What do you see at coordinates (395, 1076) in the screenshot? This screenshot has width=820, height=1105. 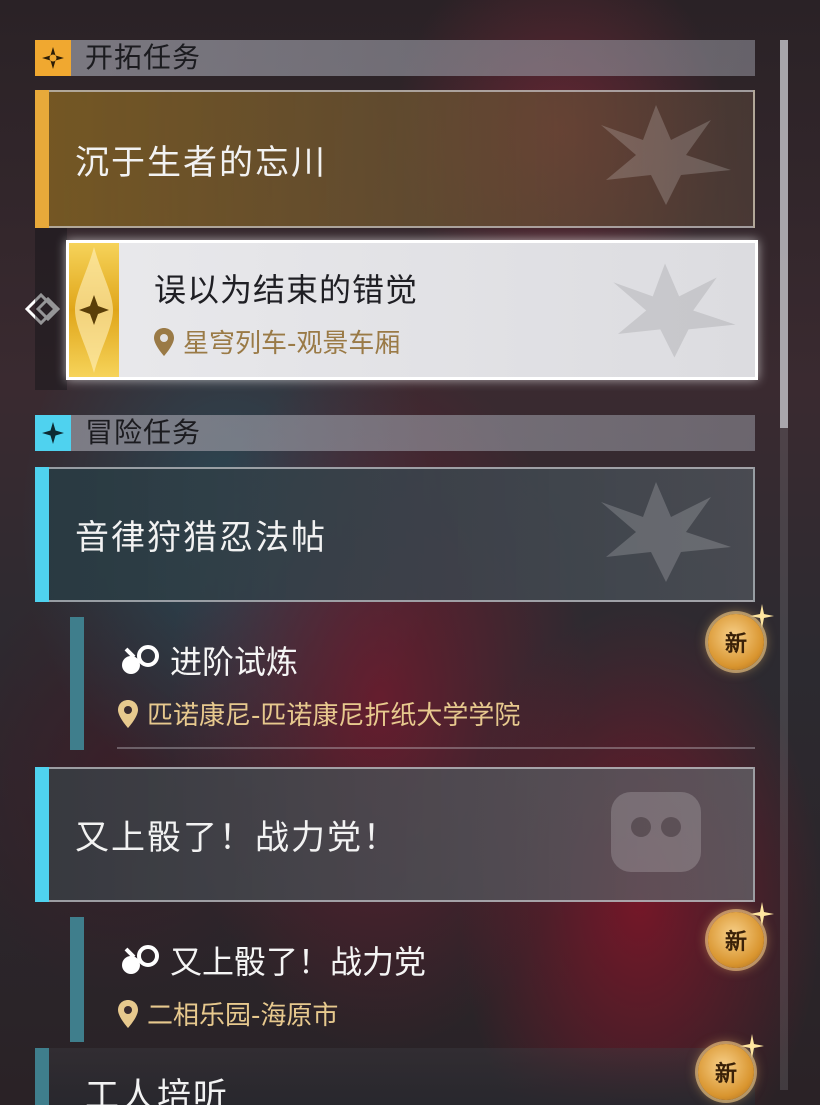 I see `quest-card-adventure: 工人培听` at bounding box center [395, 1076].